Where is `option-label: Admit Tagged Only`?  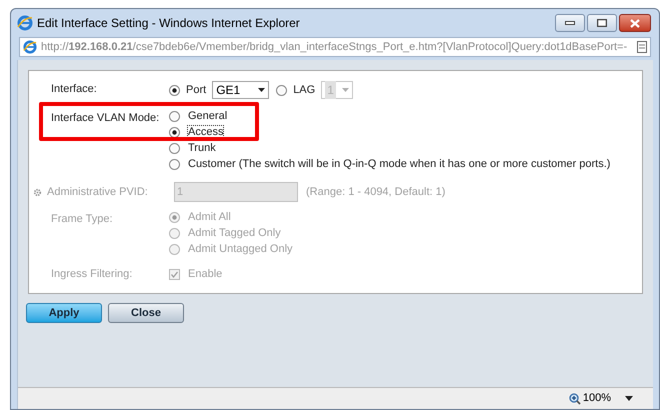 option-label: Admit Tagged Only is located at coordinates (234, 234).